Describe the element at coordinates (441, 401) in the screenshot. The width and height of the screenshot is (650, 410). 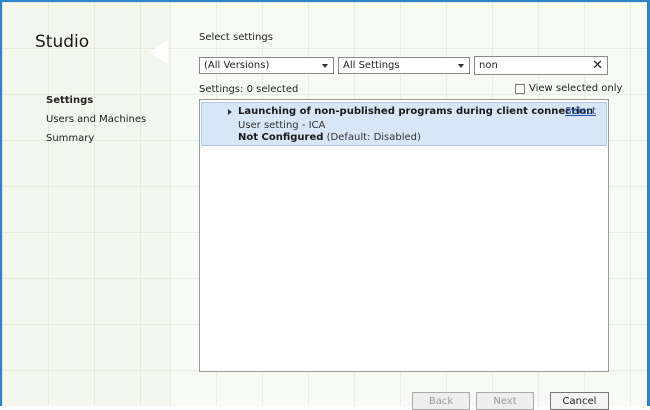
I see `back-button: Back` at that location.